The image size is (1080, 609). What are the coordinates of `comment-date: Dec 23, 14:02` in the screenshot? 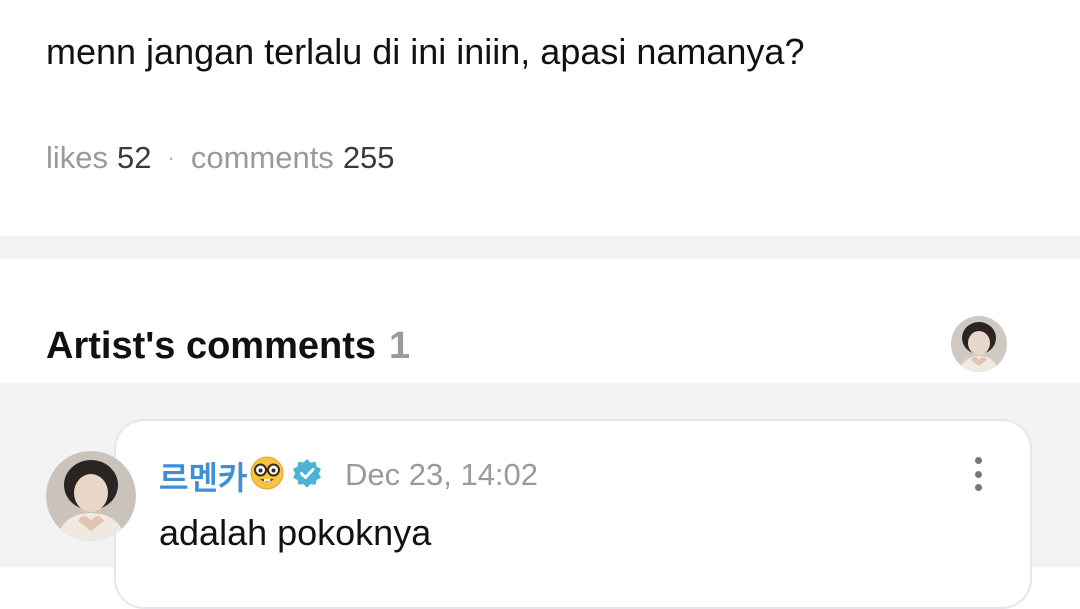 It's located at (442, 474).